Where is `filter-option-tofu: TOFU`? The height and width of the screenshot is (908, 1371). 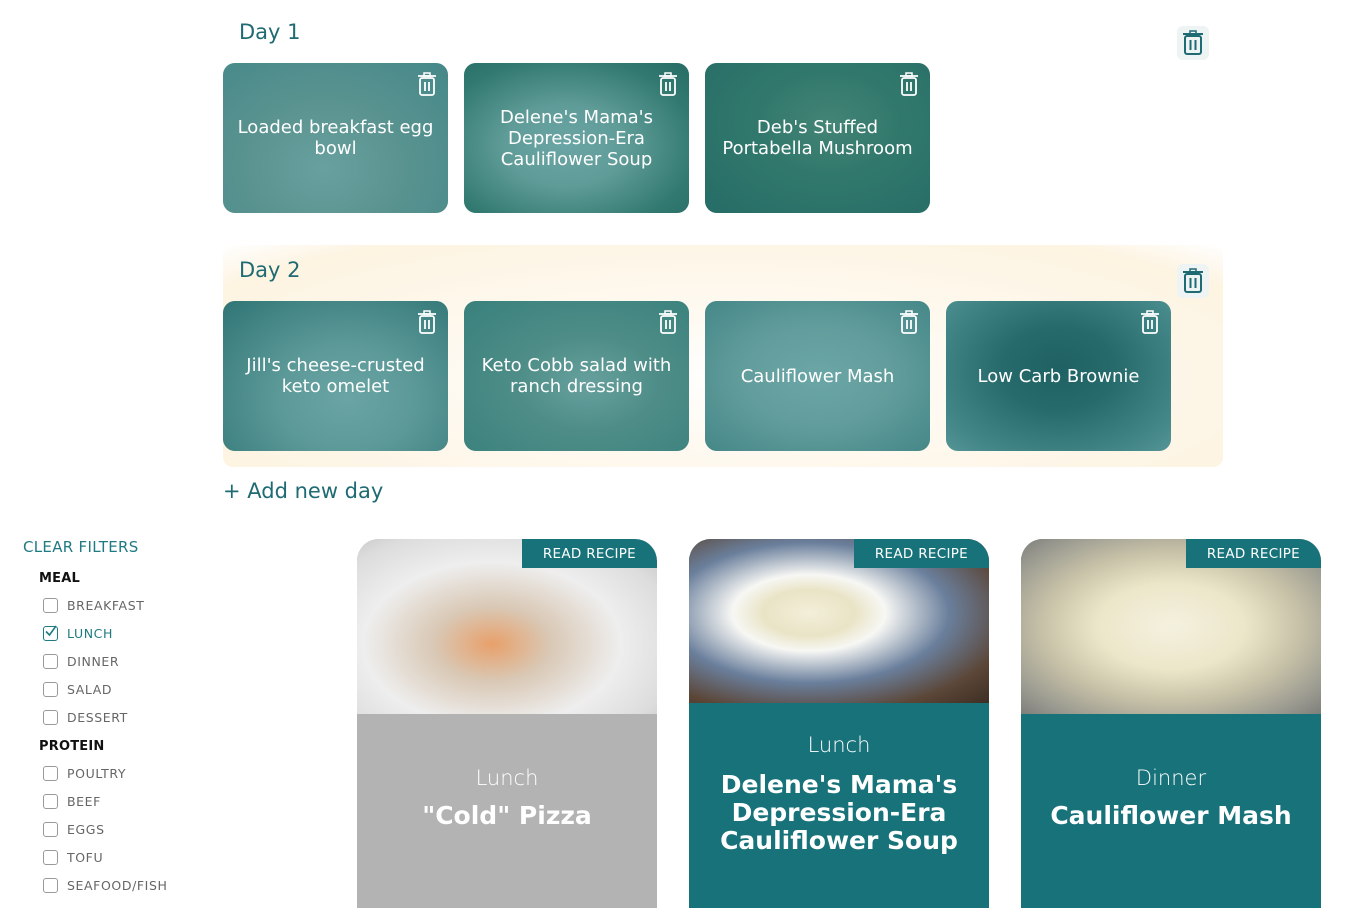
filter-option-tofu: TOFU is located at coordinates (133, 857).